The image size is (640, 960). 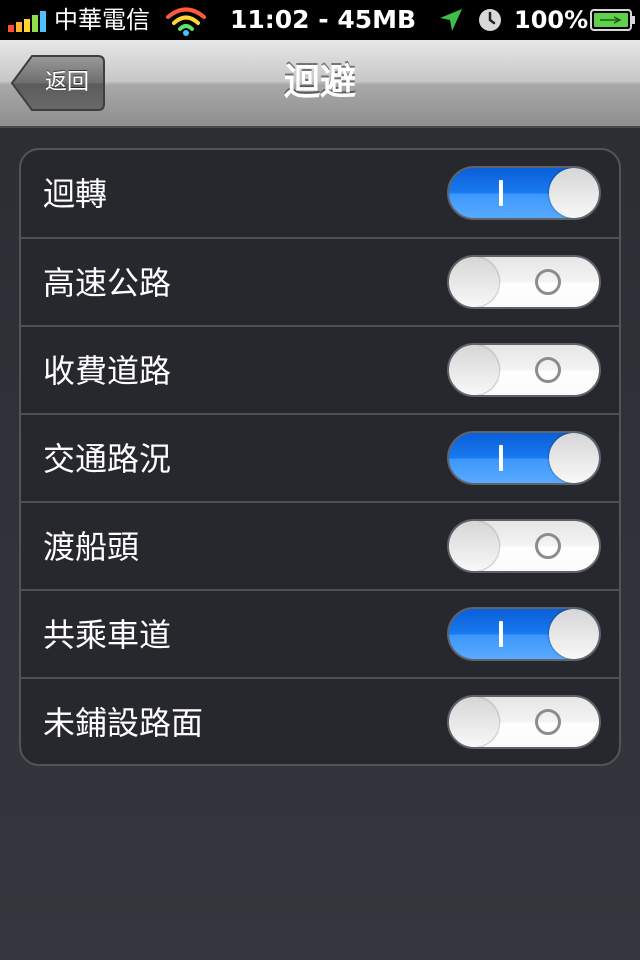 What do you see at coordinates (320, 281) in the screenshot?
I see `setting-row-highway: 高速公路` at bounding box center [320, 281].